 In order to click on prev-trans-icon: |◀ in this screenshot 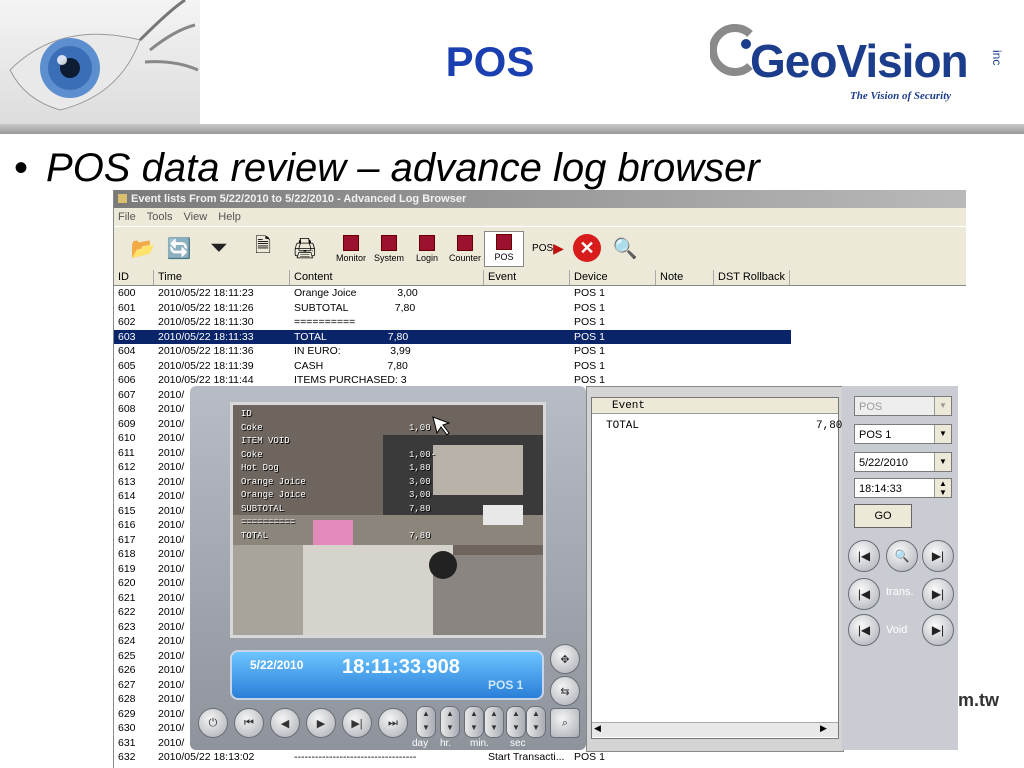, I will do `click(864, 594)`.